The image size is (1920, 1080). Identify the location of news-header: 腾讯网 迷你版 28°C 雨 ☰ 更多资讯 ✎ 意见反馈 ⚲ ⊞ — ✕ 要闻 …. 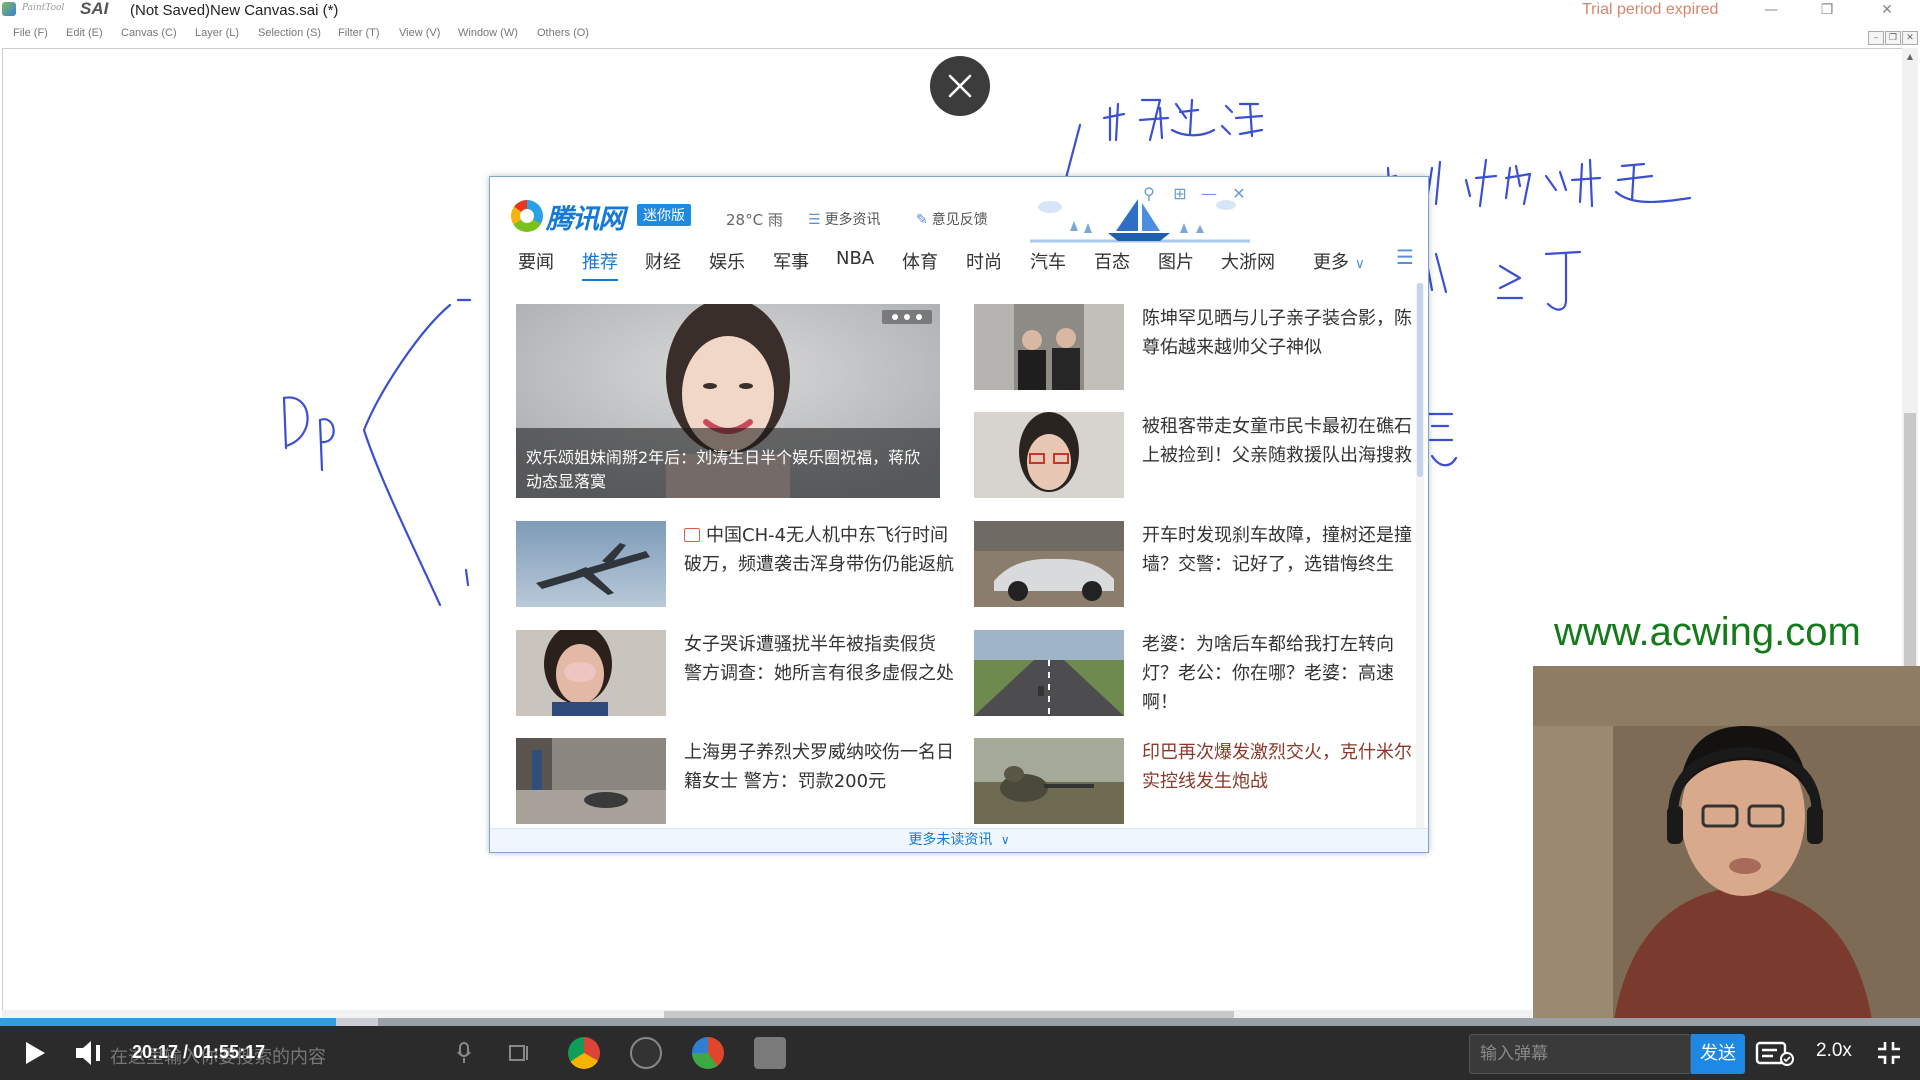
(959, 230).